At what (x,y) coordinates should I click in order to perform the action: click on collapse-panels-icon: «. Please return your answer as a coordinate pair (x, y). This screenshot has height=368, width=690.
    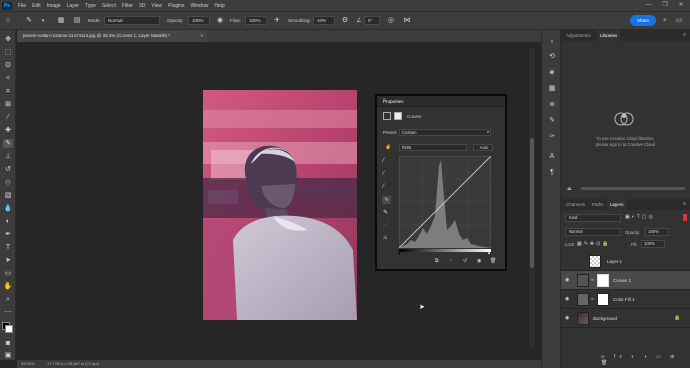
    Looking at the image, I should click on (552, 42).